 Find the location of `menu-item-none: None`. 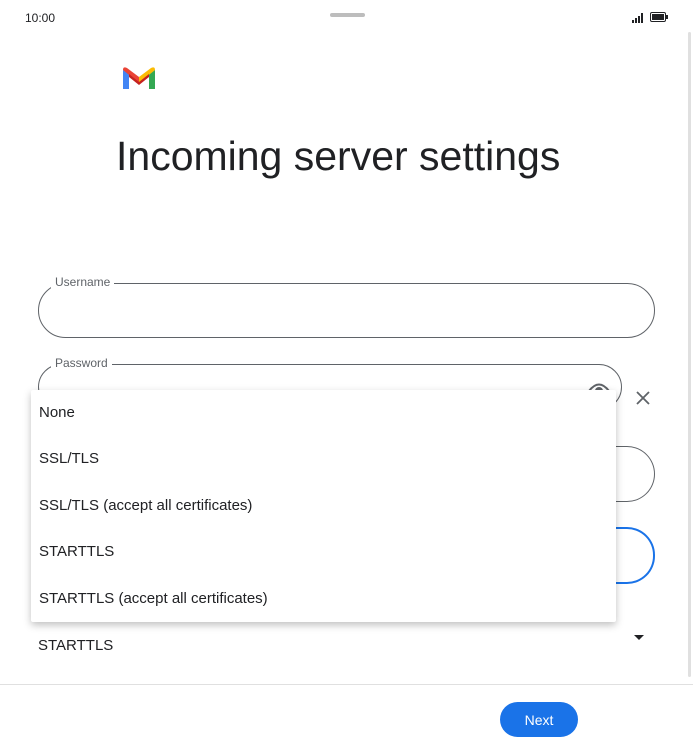

menu-item-none: None is located at coordinates (323, 413).